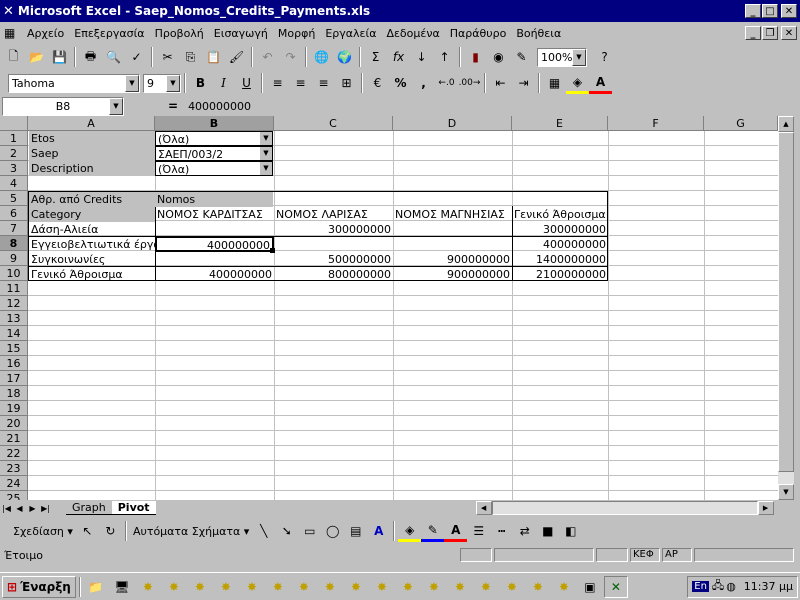  I want to click on column-header-a: A, so click(91, 123).